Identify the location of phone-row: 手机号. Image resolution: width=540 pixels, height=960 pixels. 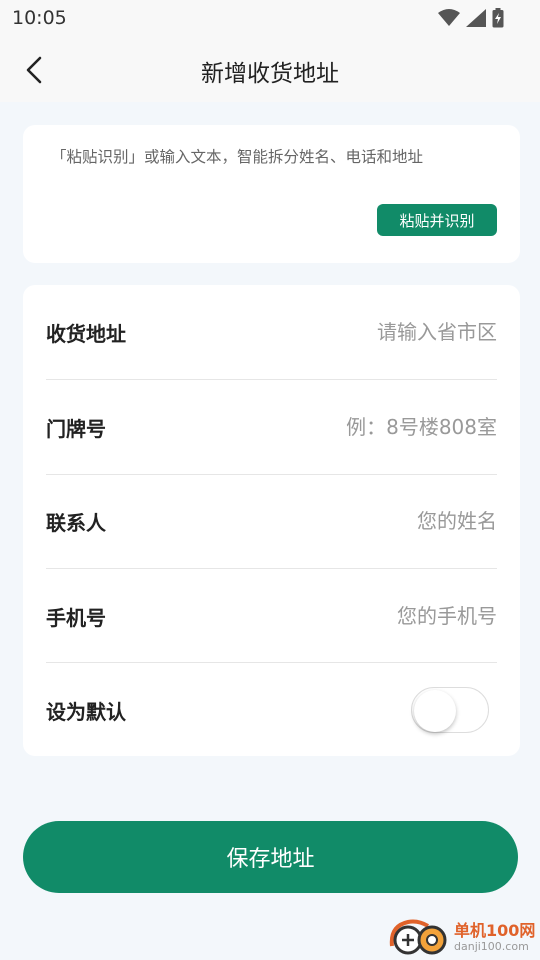
(271, 616).